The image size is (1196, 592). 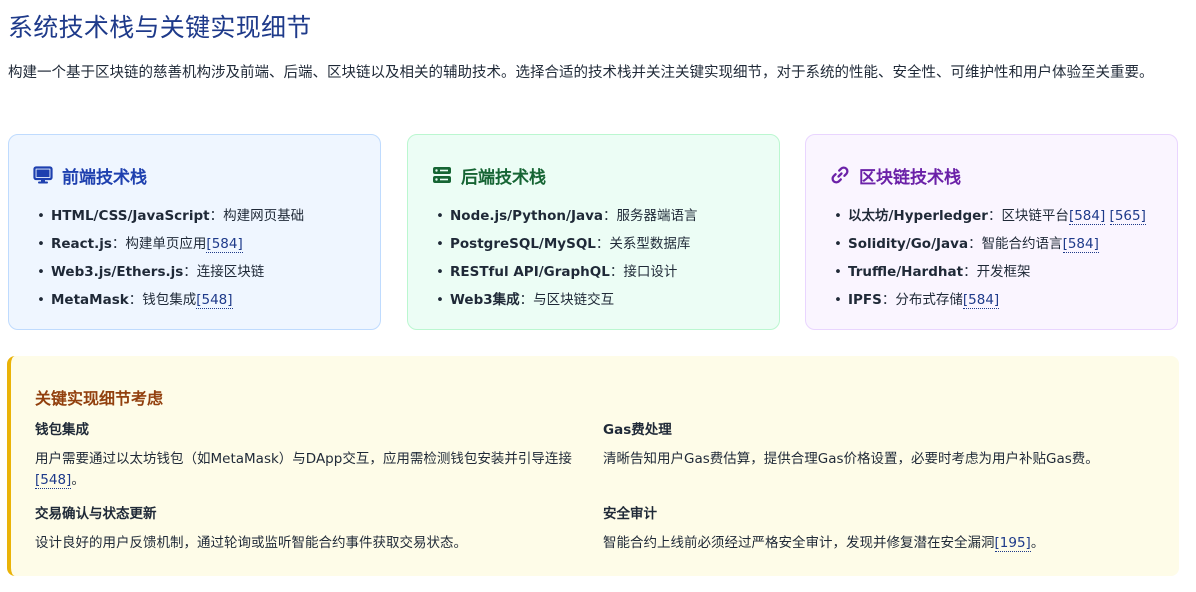 What do you see at coordinates (906, 272) in the screenshot?
I see `item-key: Truffle/Hardhat` at bounding box center [906, 272].